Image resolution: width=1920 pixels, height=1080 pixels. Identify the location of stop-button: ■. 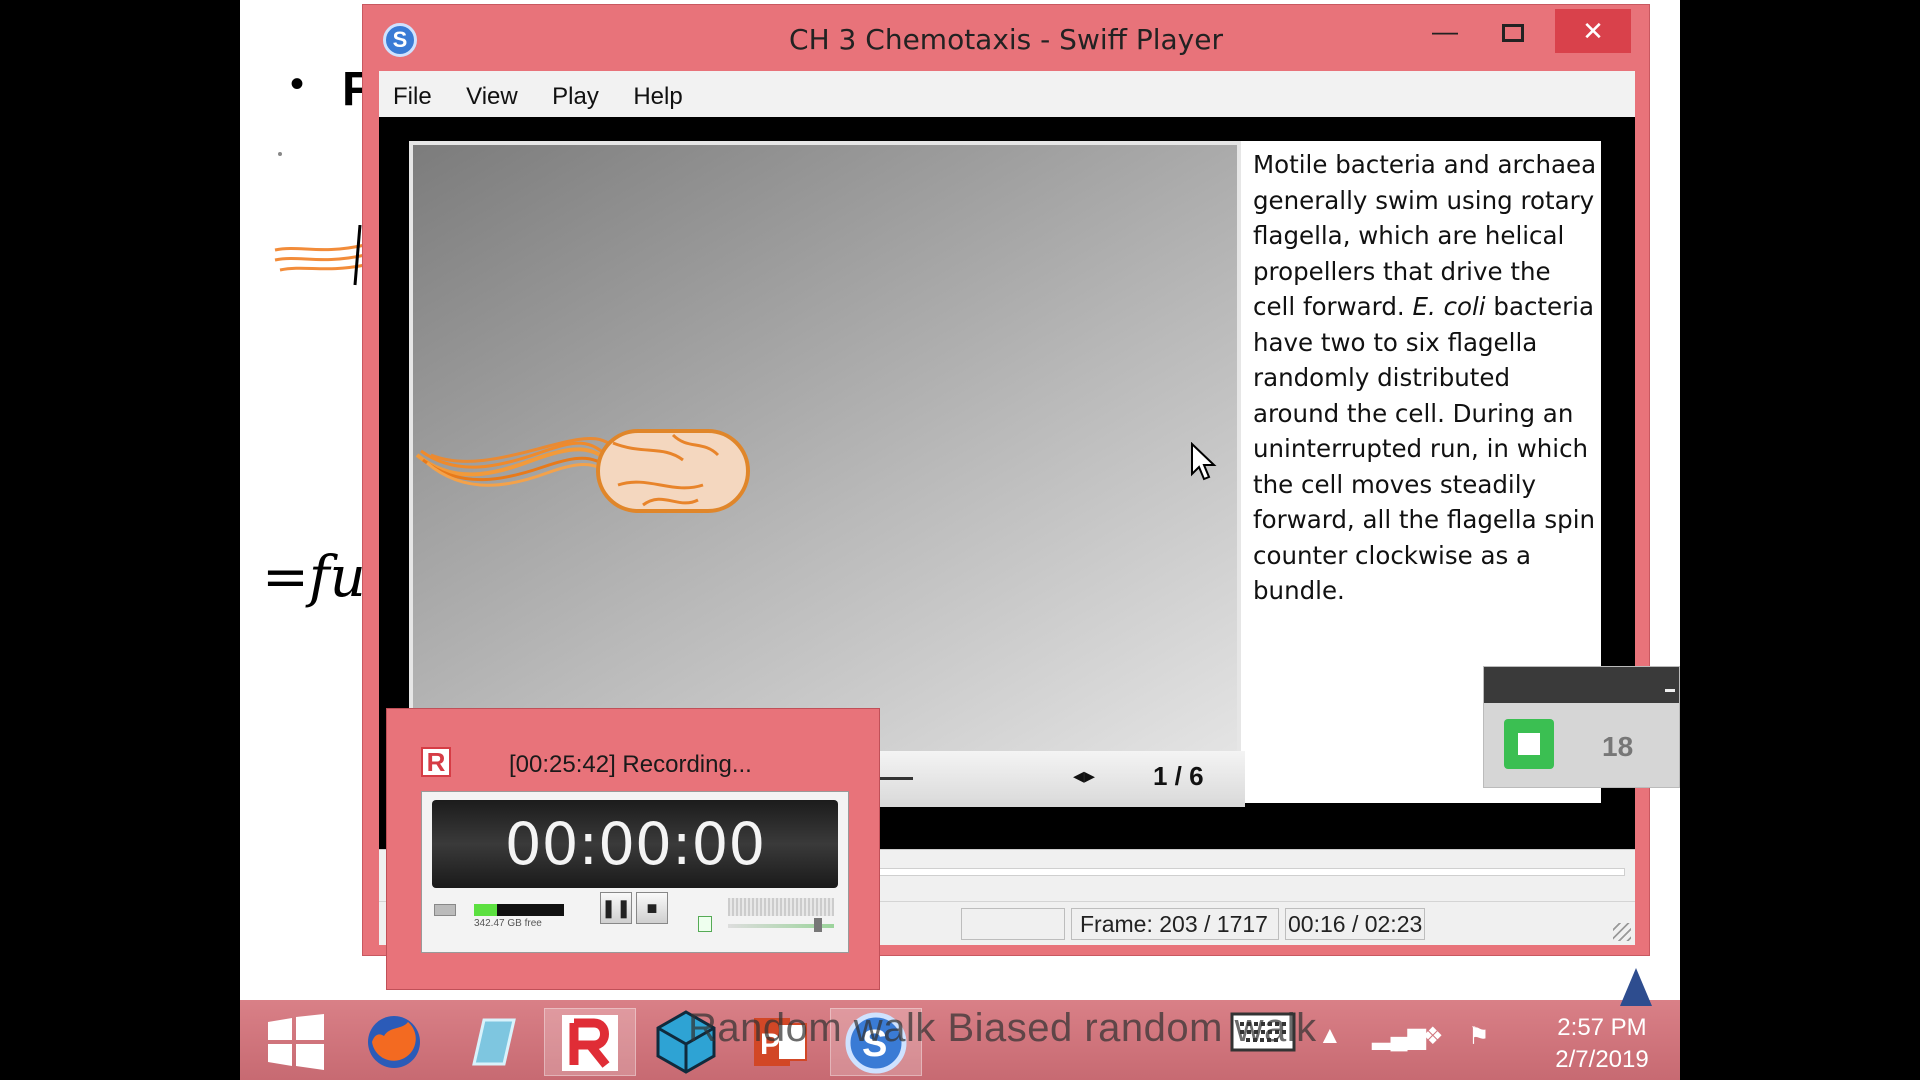
(652, 908).